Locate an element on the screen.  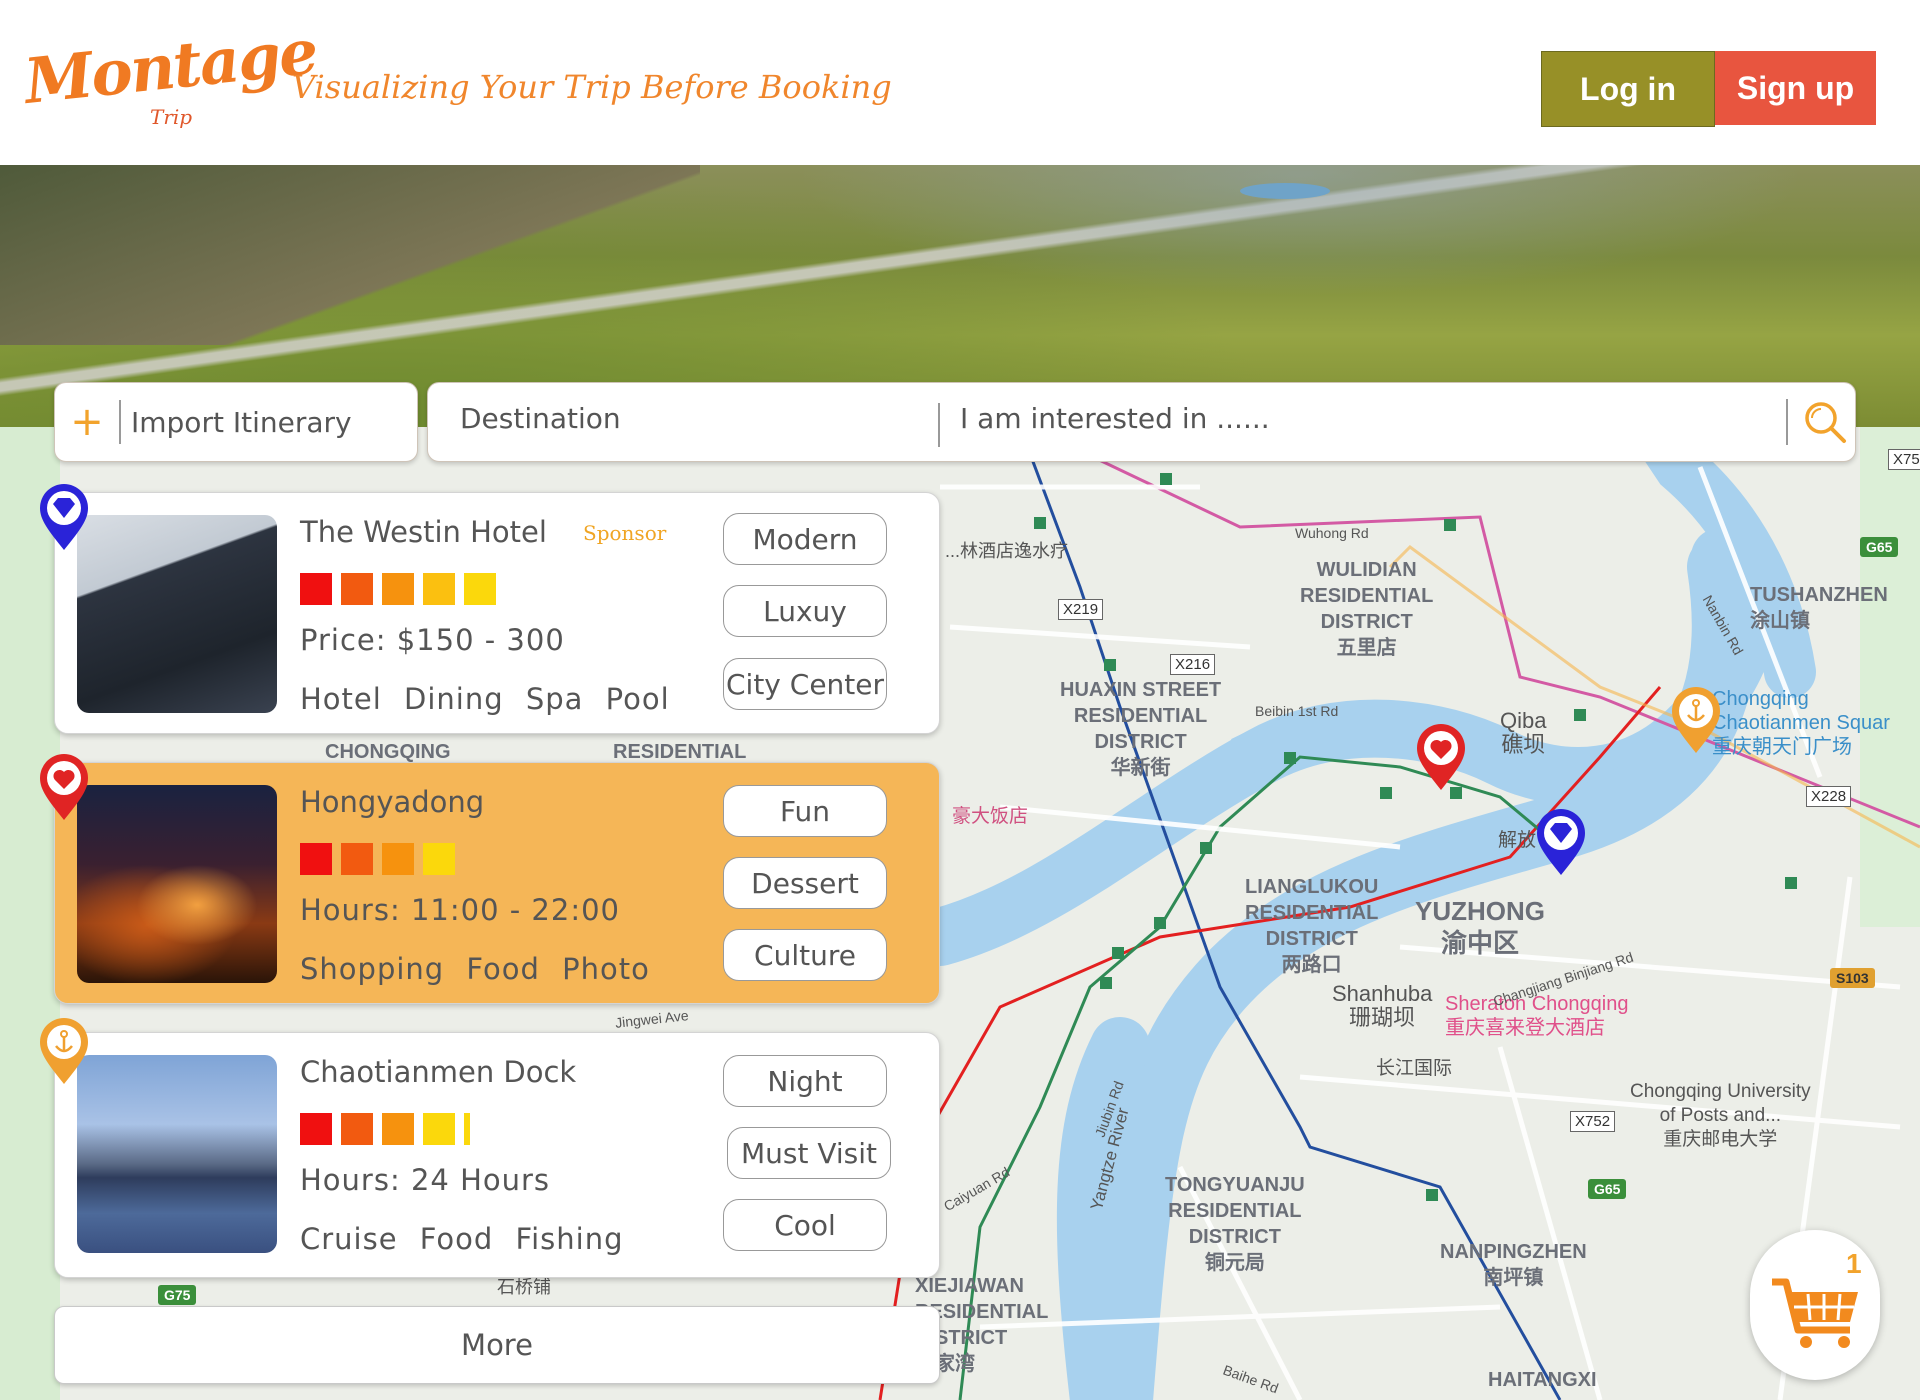
map-place-spa: ...林酒店逸水疗 is located at coordinates (1007, 551).